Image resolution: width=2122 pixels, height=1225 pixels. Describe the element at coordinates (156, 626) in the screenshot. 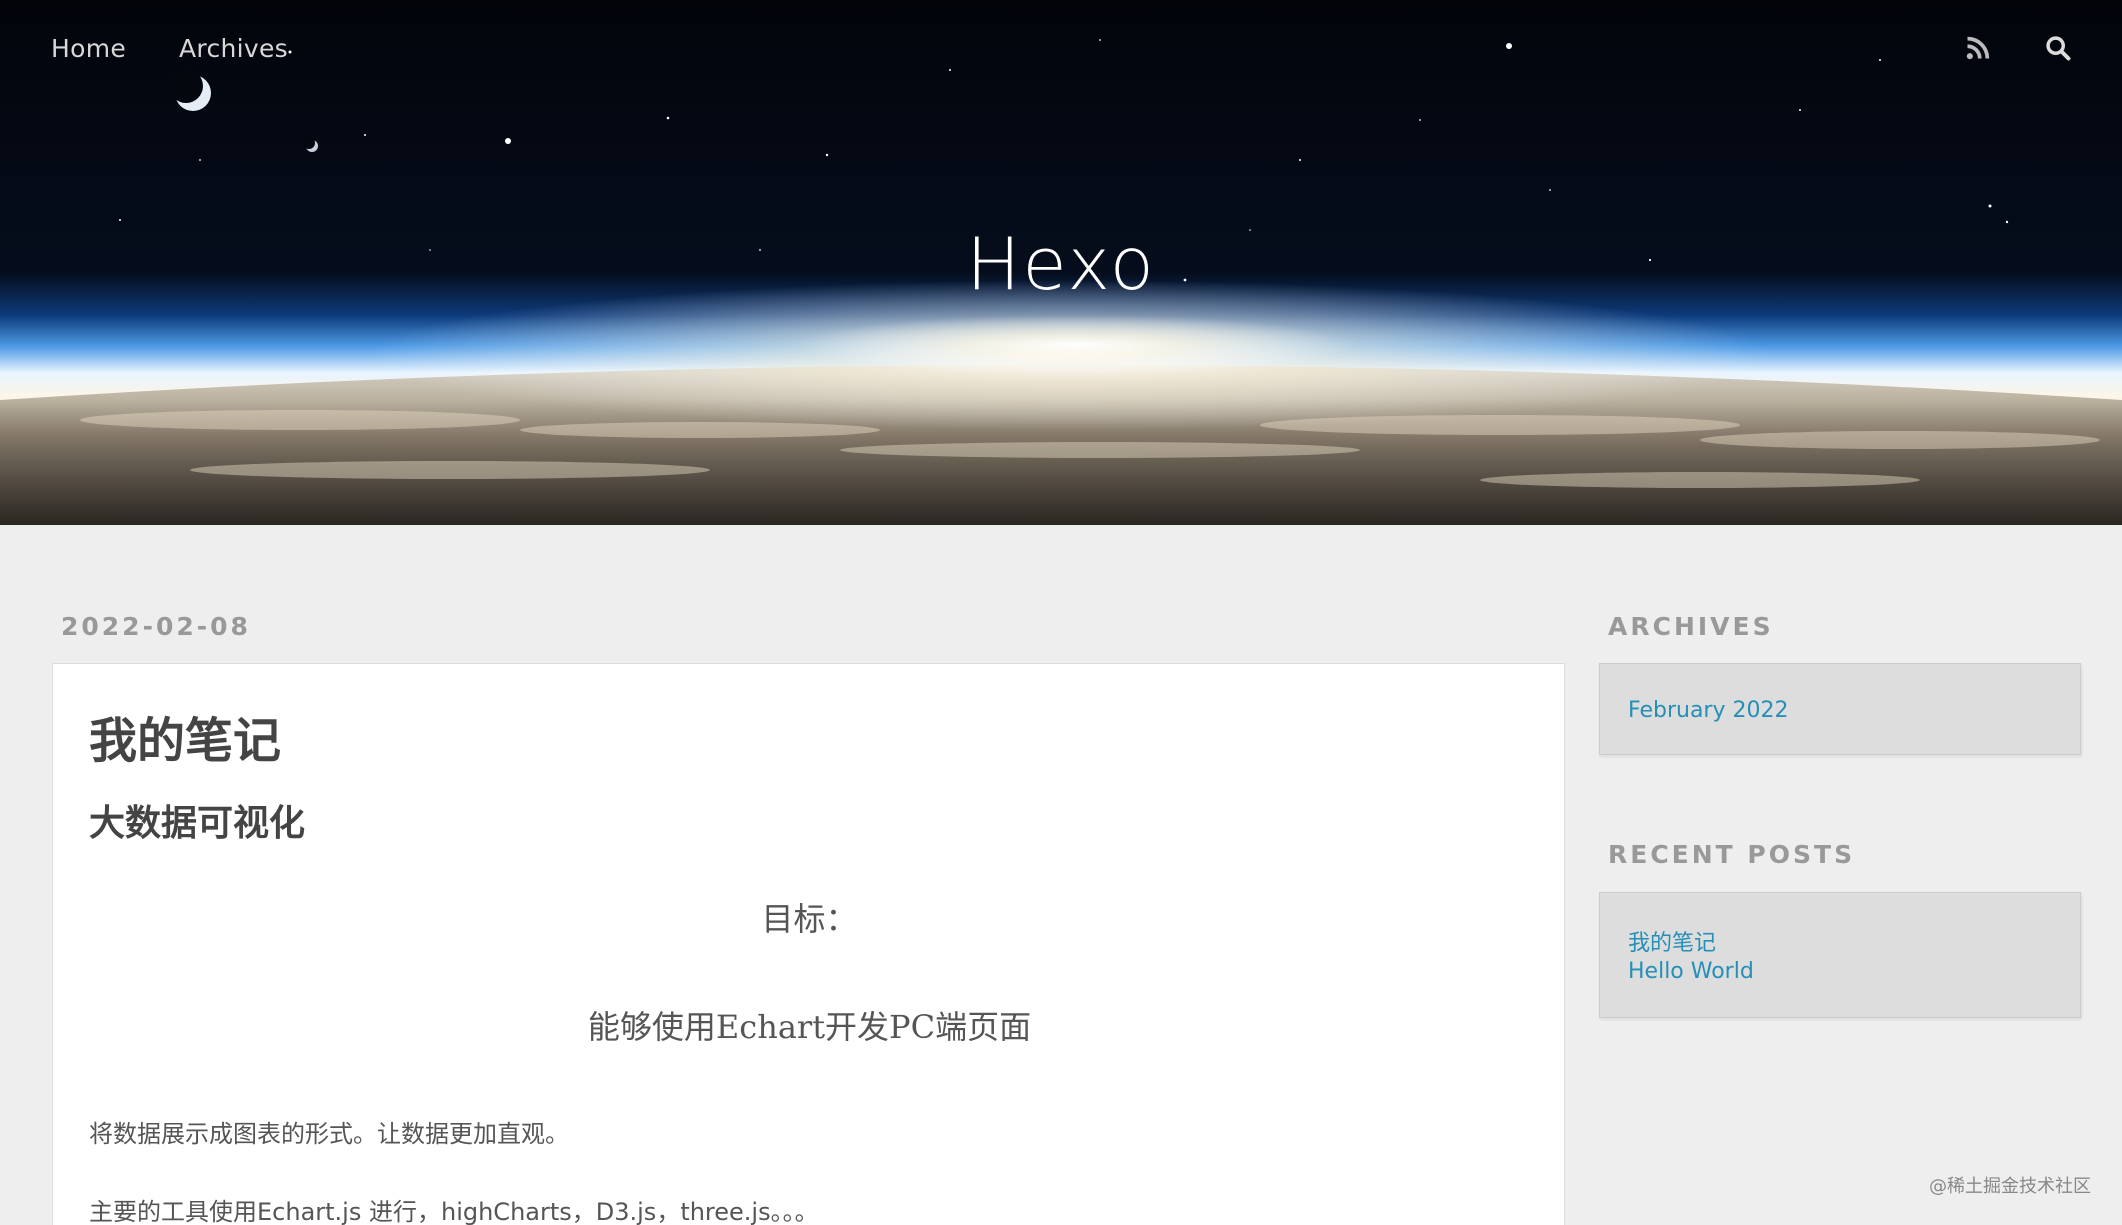

I see `post-date: 2022-02-08` at that location.